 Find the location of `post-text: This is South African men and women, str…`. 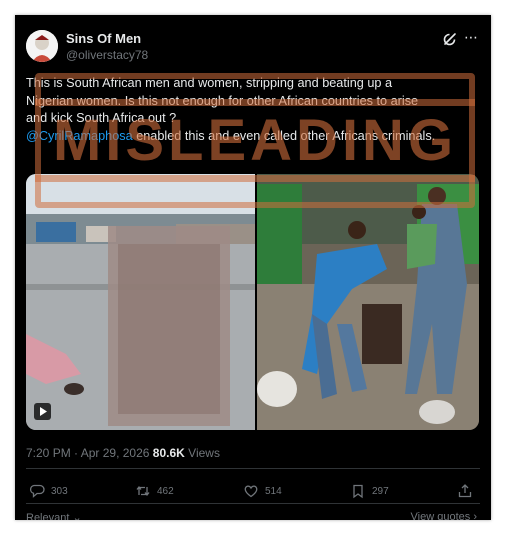

post-text: This is South African men and women, str… is located at coordinates (254, 110).